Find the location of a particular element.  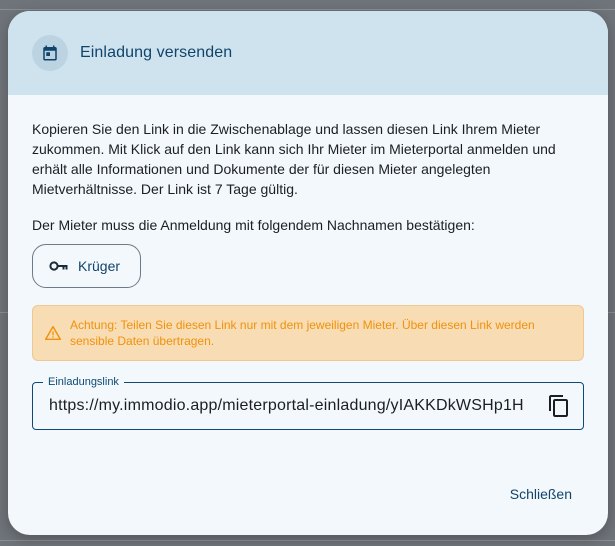

key-icon is located at coordinates (59, 266).